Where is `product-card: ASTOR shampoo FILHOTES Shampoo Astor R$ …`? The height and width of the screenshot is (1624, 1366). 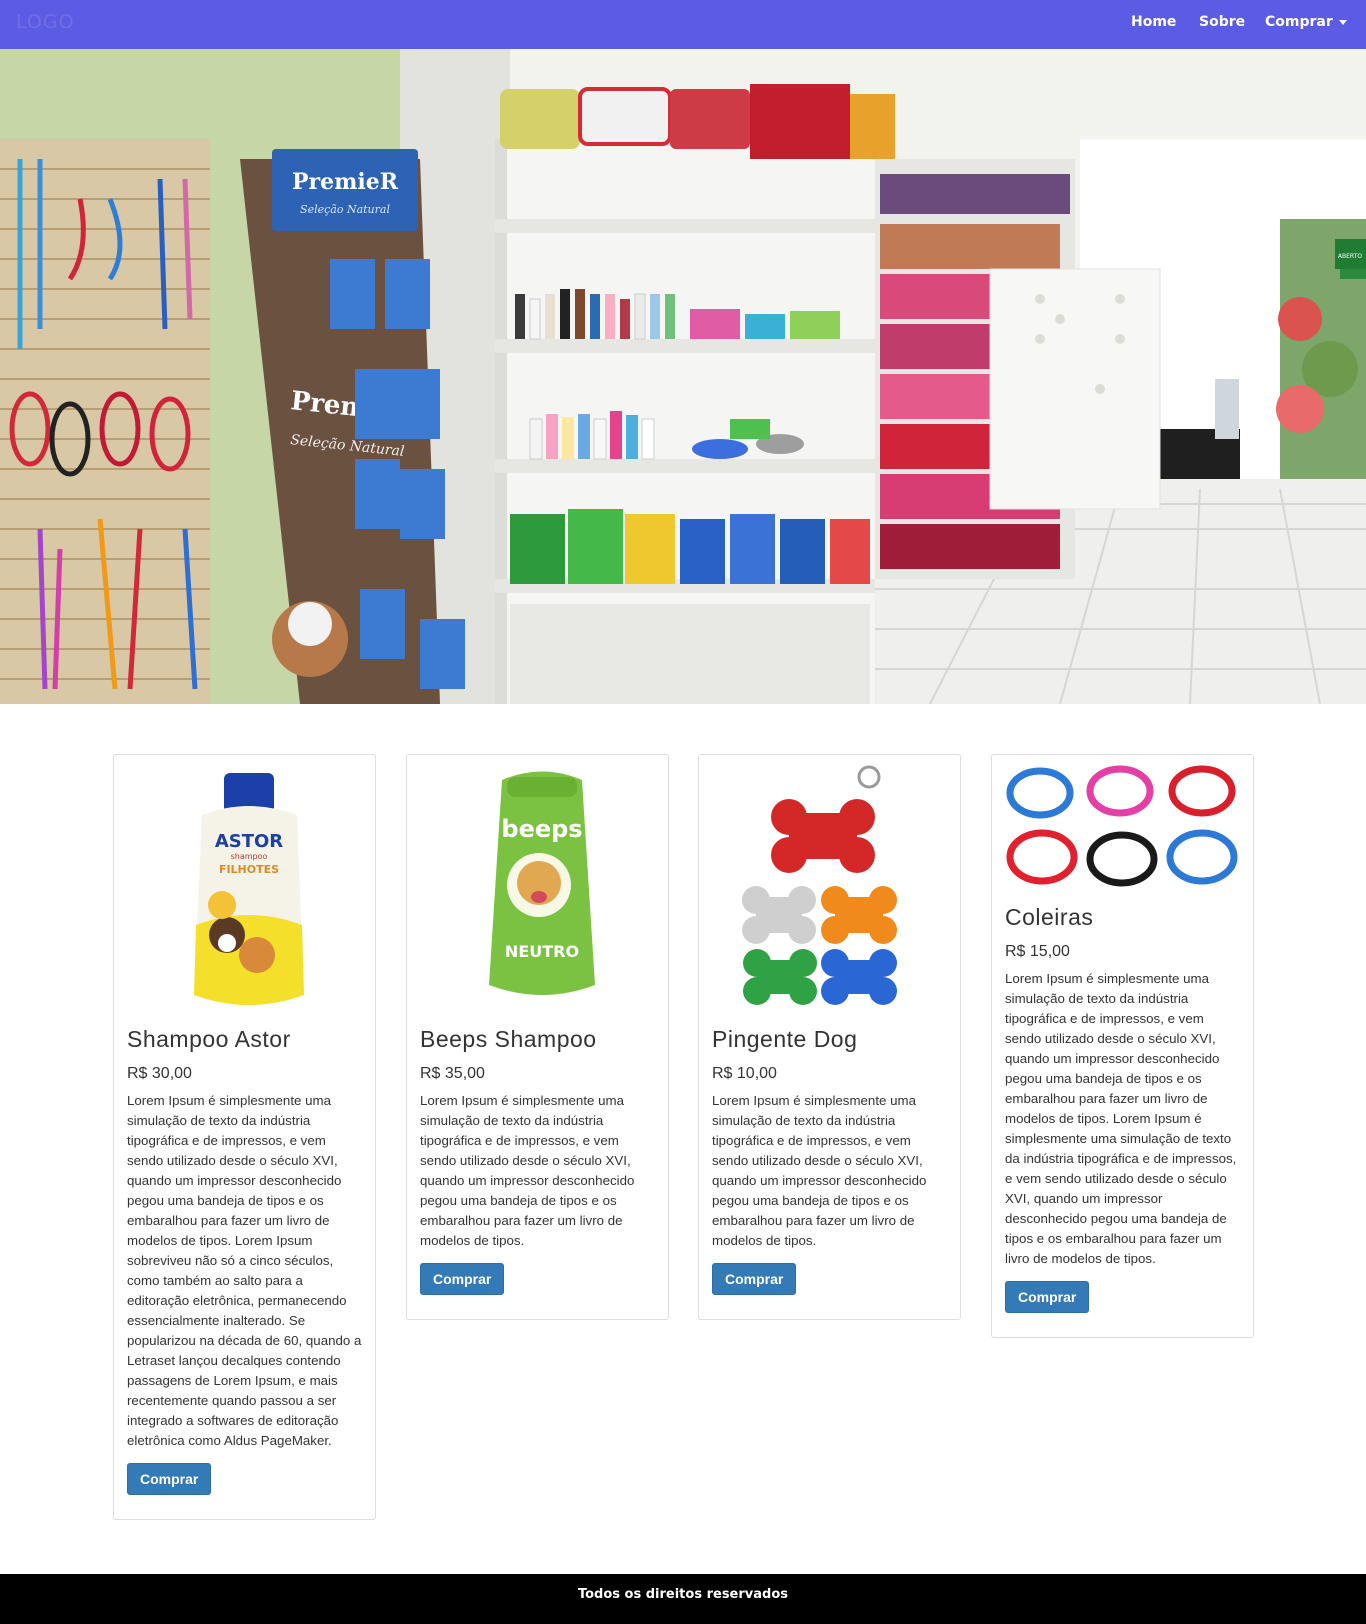
product-card: ASTOR shampoo FILHOTES Shampoo Astor R$ … is located at coordinates (244, 1137).